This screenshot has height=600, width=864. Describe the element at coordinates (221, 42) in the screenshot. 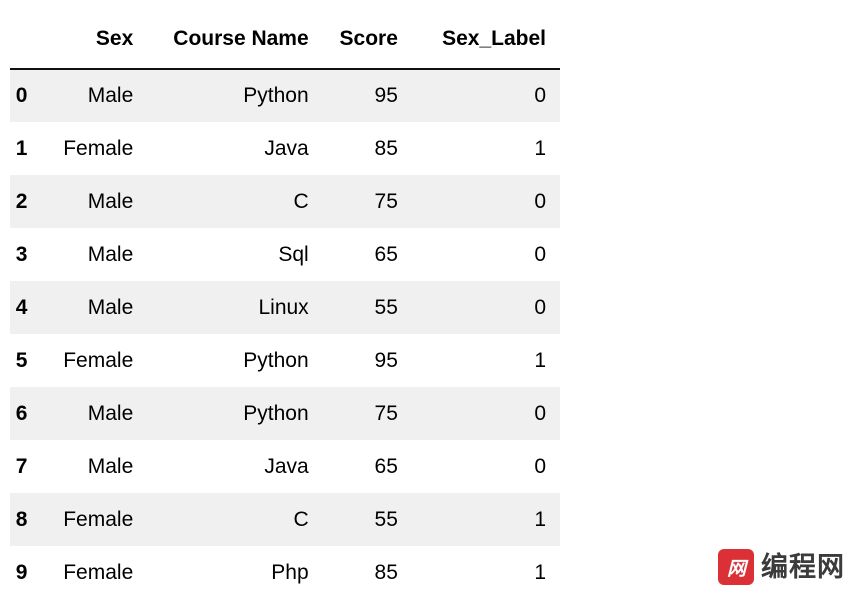

I see `column-header-course-name: Course Name` at that location.